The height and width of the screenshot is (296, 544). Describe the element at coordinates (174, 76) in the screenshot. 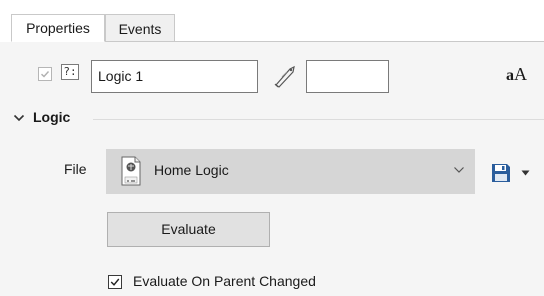

I see `name-field: Logic 1` at that location.